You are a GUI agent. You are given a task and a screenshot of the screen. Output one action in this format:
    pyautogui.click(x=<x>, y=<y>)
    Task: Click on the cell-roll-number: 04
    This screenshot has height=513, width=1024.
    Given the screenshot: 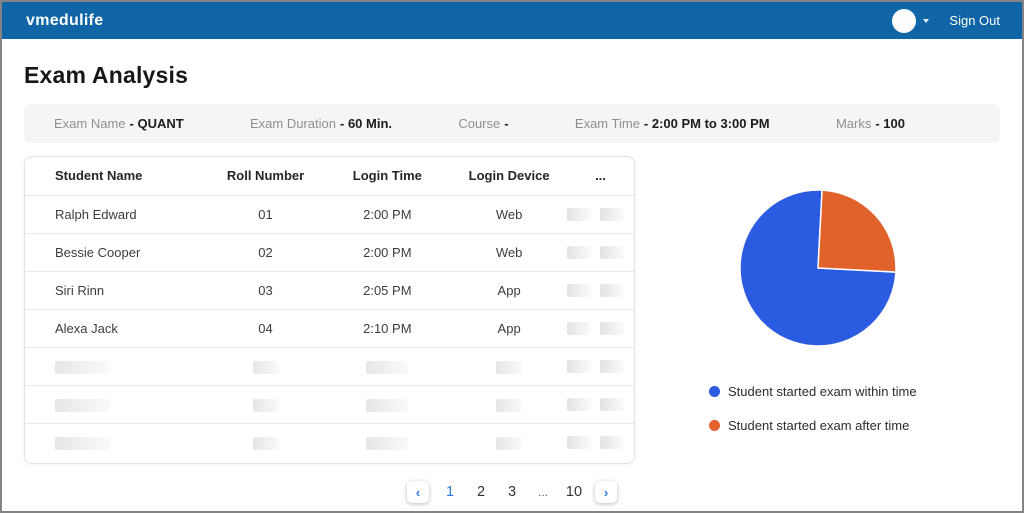 What is the action you would take?
    pyautogui.click(x=265, y=328)
    